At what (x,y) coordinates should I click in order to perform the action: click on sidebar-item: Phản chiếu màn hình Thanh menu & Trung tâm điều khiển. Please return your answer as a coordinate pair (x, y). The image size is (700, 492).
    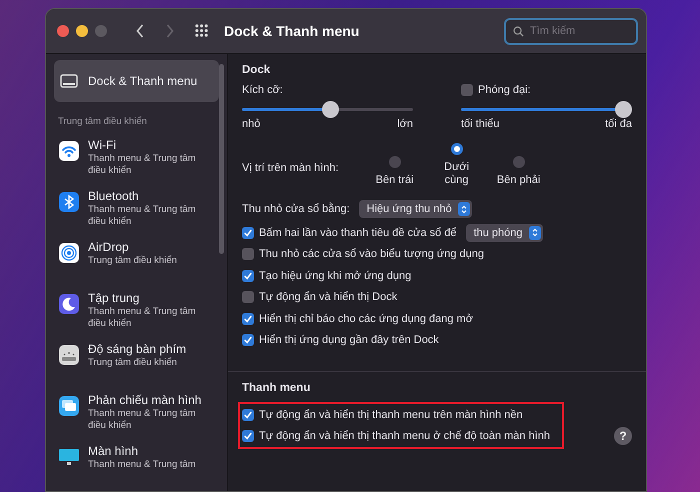
    Looking at the image, I should click on (136, 418).